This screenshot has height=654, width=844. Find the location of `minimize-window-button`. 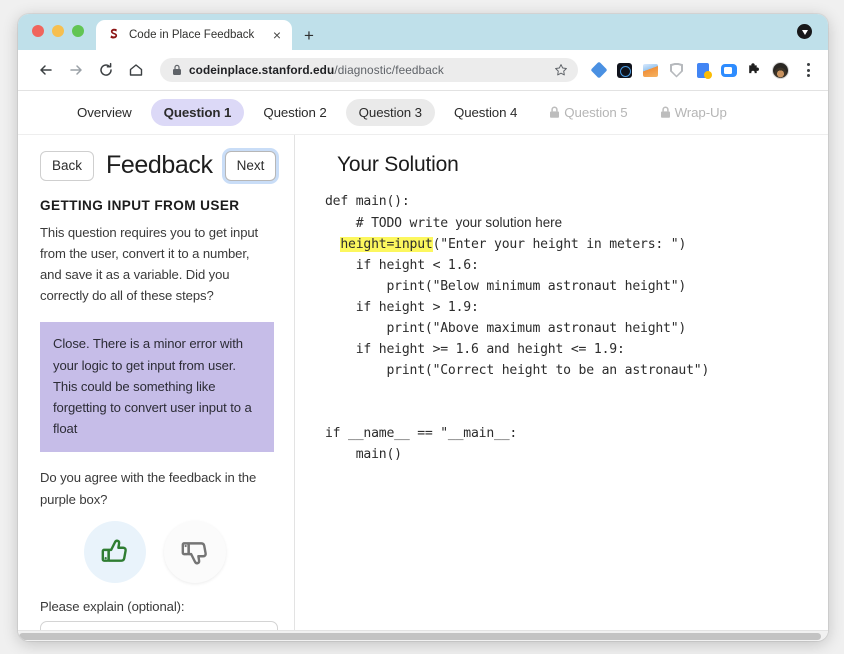

minimize-window-button is located at coordinates (58, 31).